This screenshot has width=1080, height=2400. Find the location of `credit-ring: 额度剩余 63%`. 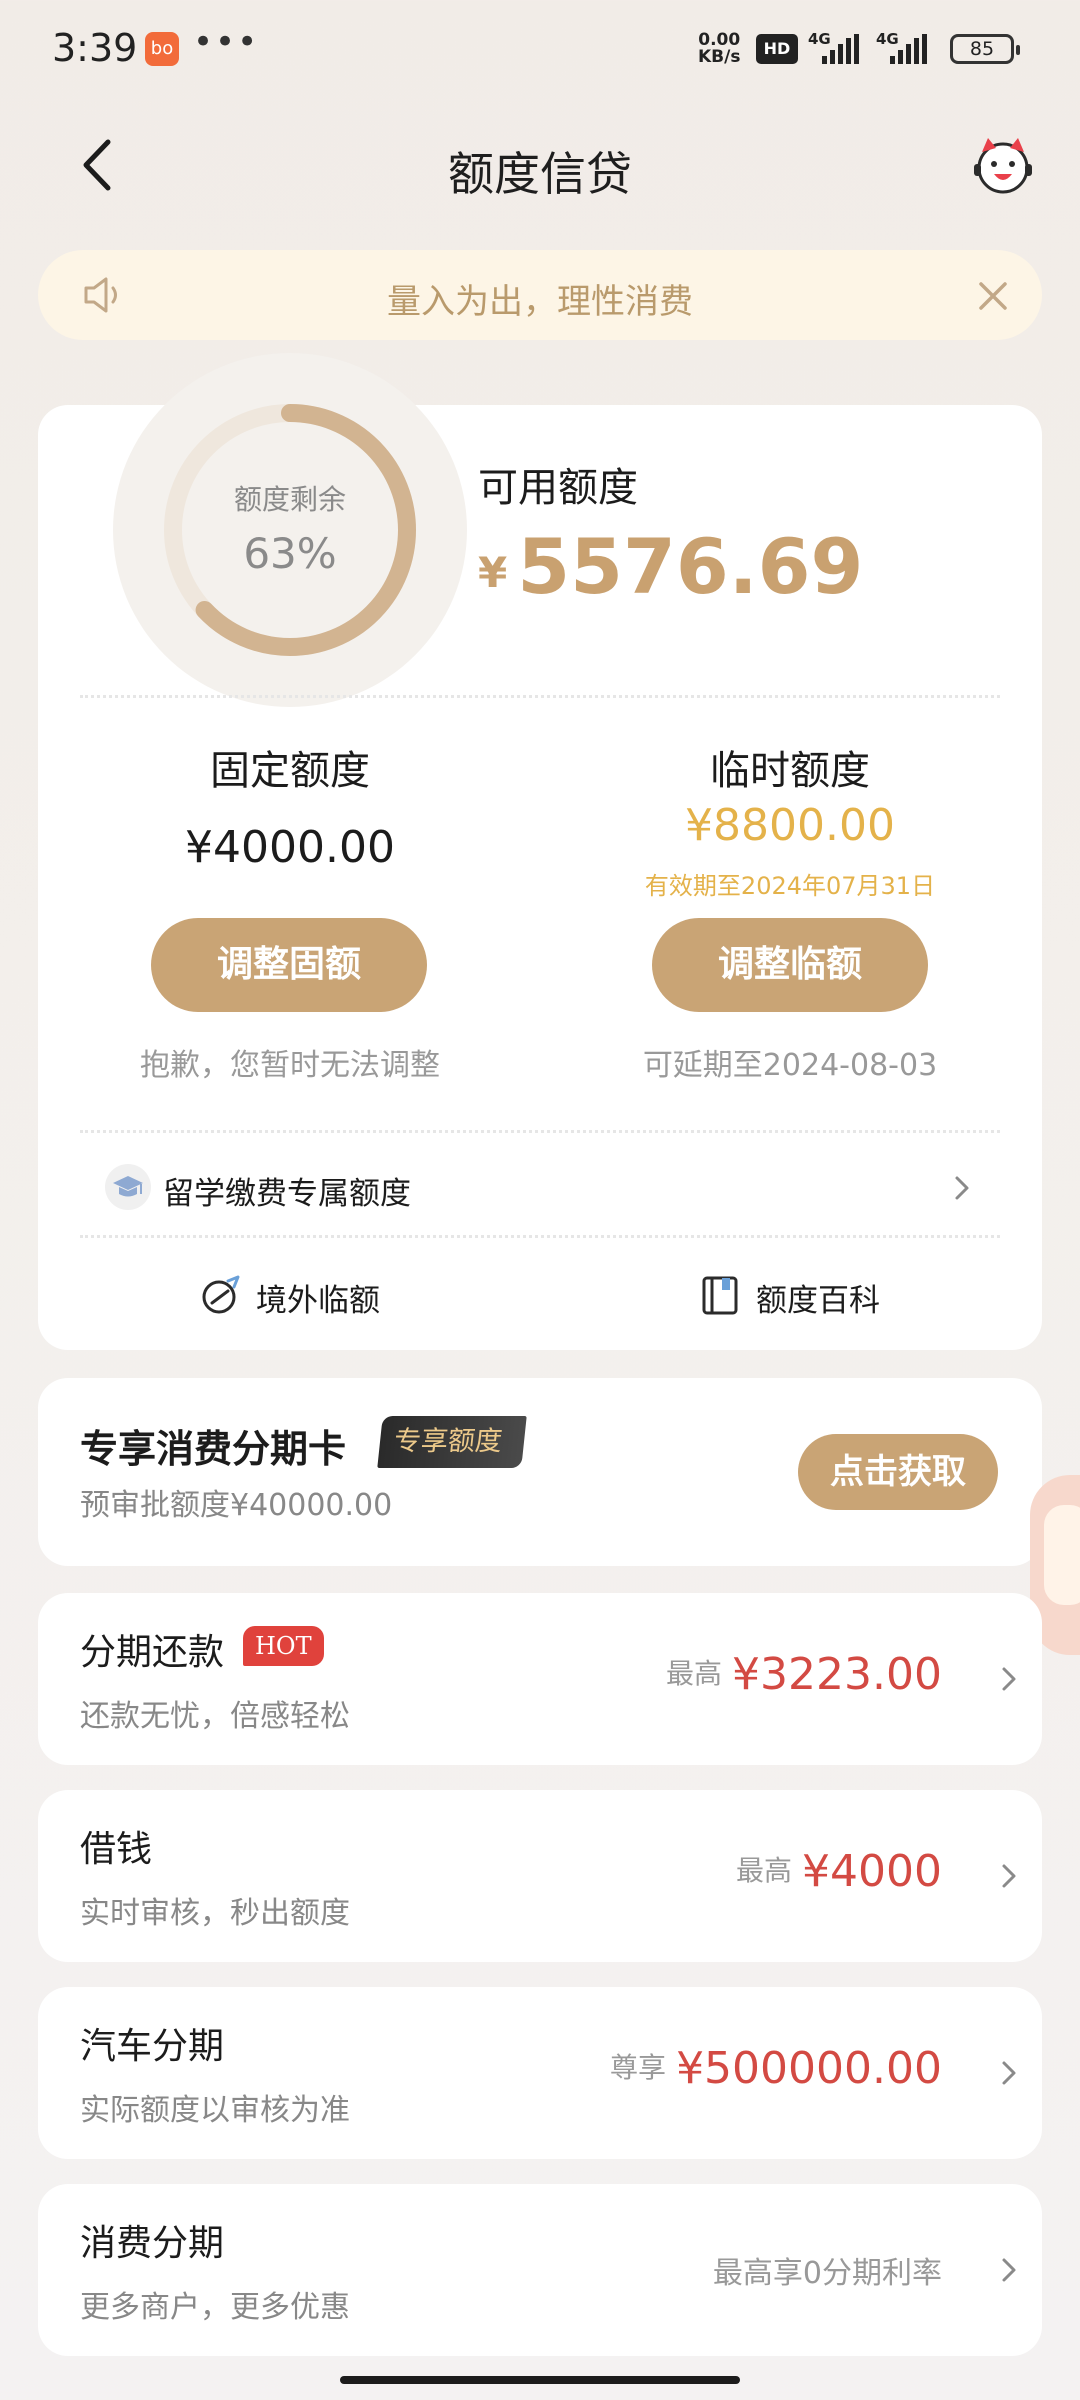

credit-ring: 额度剩余 63% is located at coordinates (290, 530).